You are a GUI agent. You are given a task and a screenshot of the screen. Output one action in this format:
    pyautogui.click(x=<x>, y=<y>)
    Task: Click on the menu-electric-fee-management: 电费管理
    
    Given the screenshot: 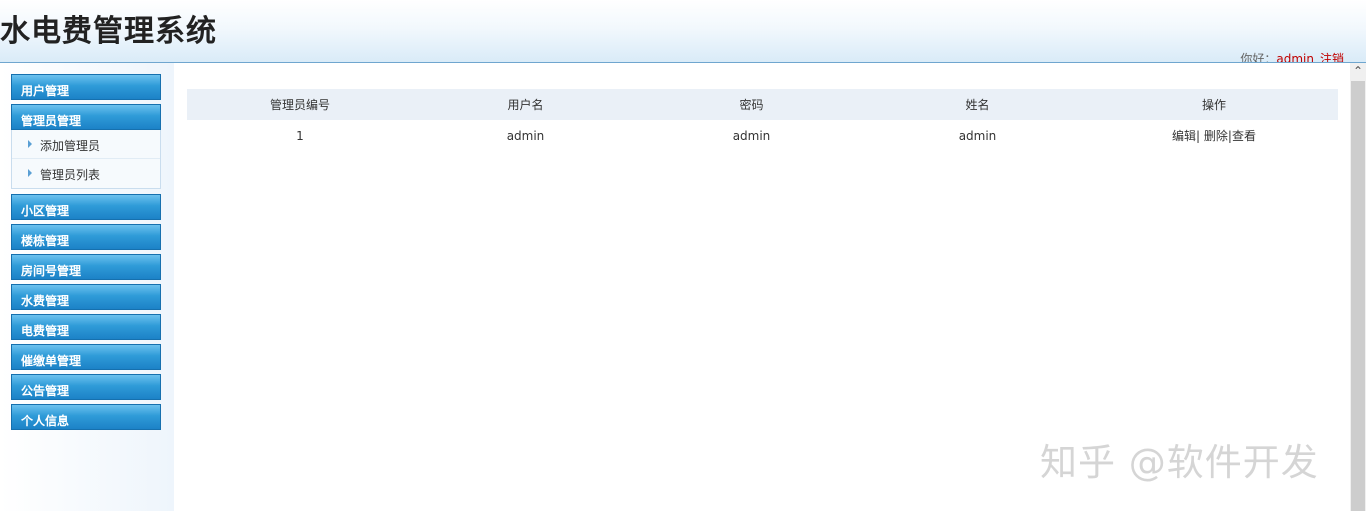 What is the action you would take?
    pyautogui.click(x=86, y=327)
    